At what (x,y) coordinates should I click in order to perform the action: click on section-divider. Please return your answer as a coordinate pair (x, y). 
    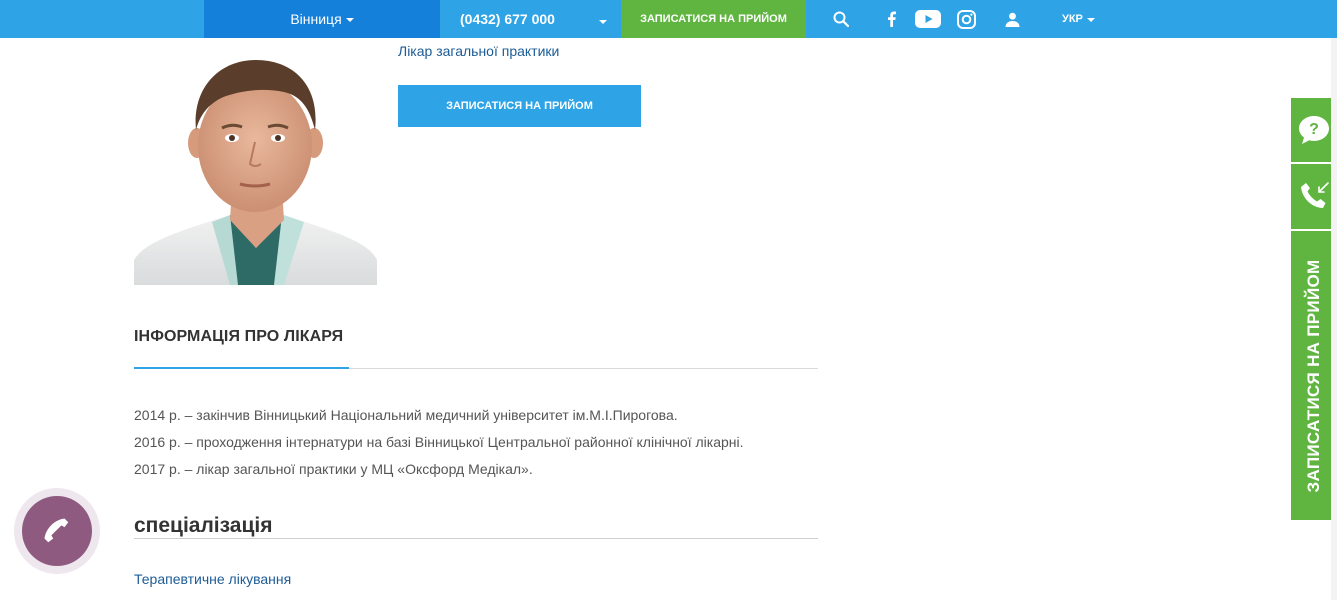
    Looking at the image, I should click on (476, 538).